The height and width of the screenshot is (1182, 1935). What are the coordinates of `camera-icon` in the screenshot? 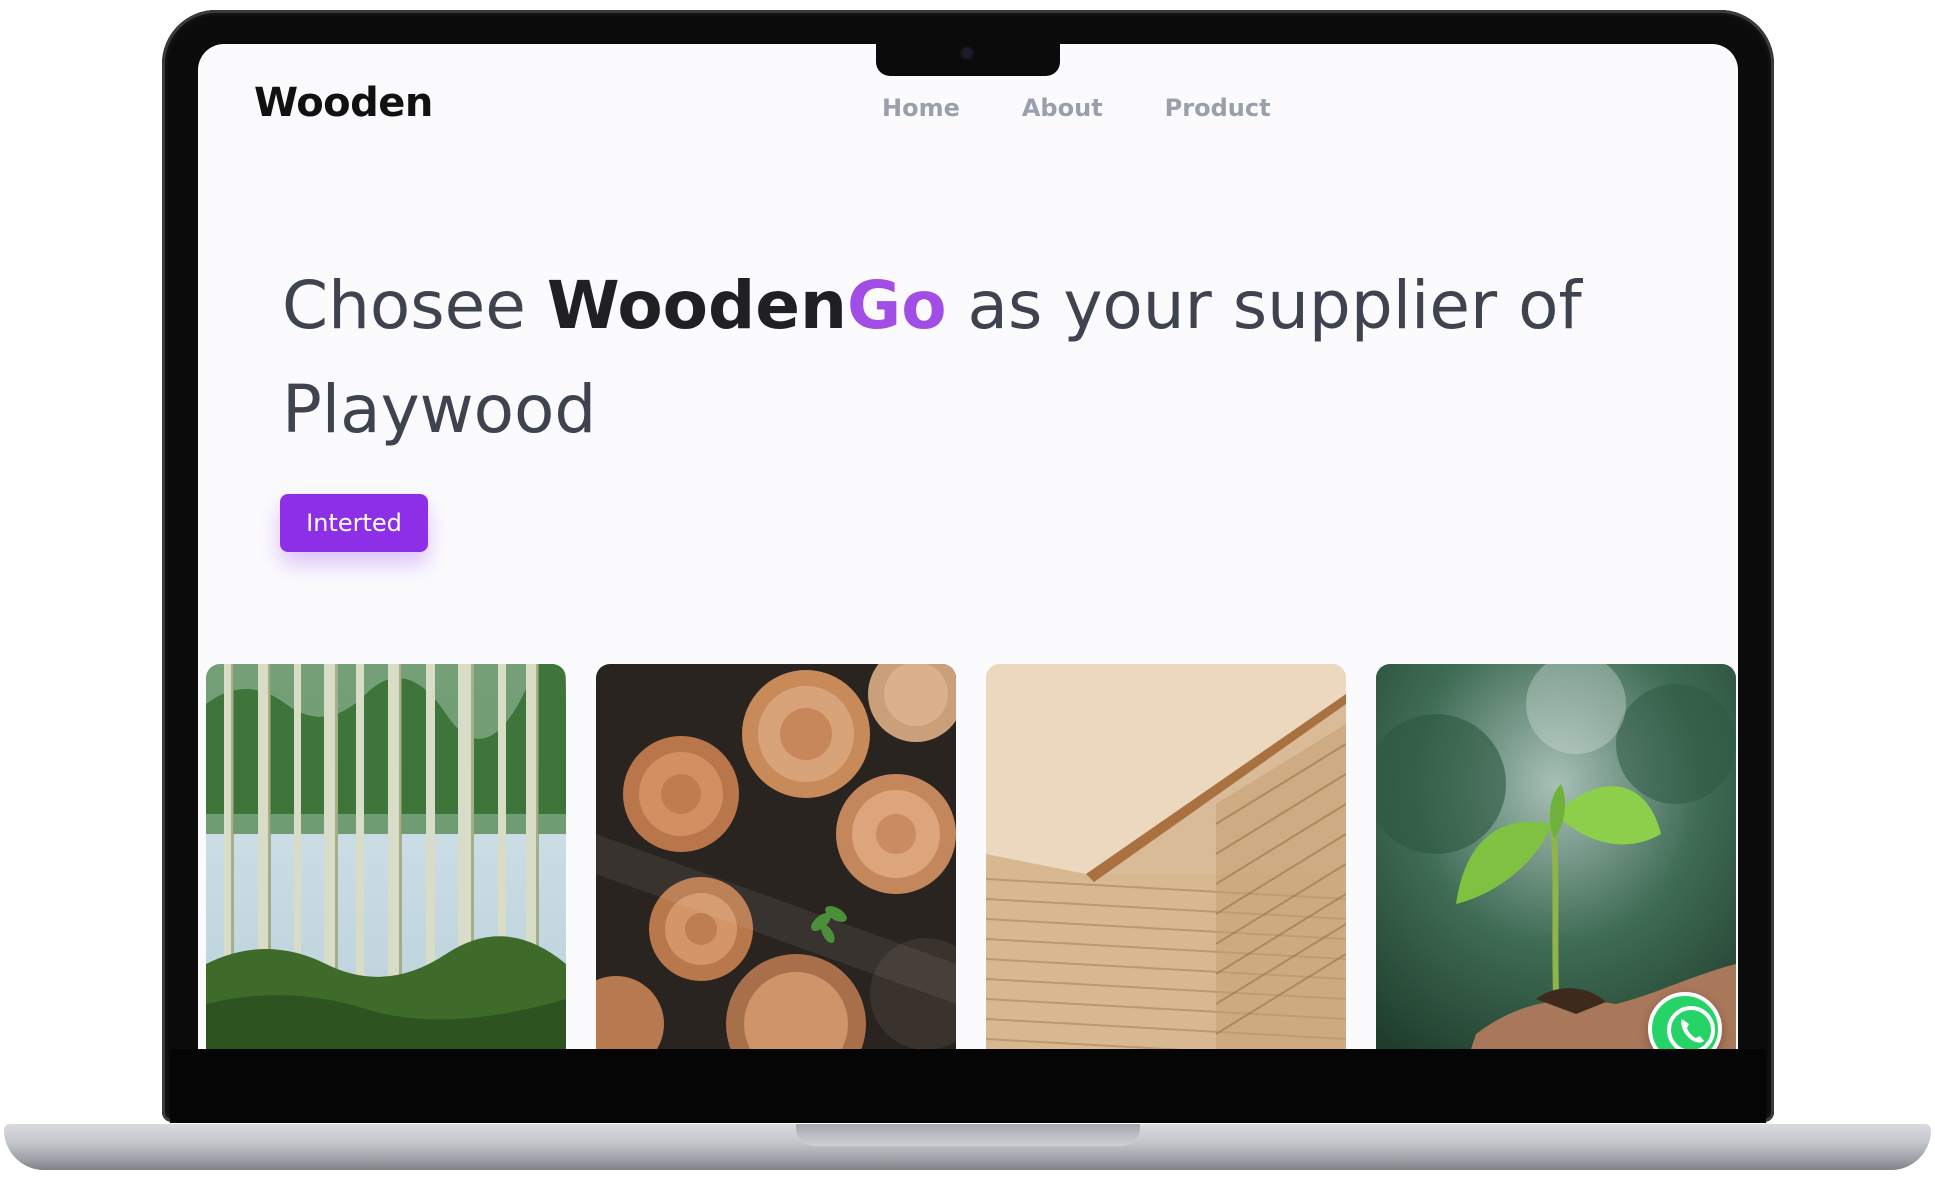 It's located at (967, 53).